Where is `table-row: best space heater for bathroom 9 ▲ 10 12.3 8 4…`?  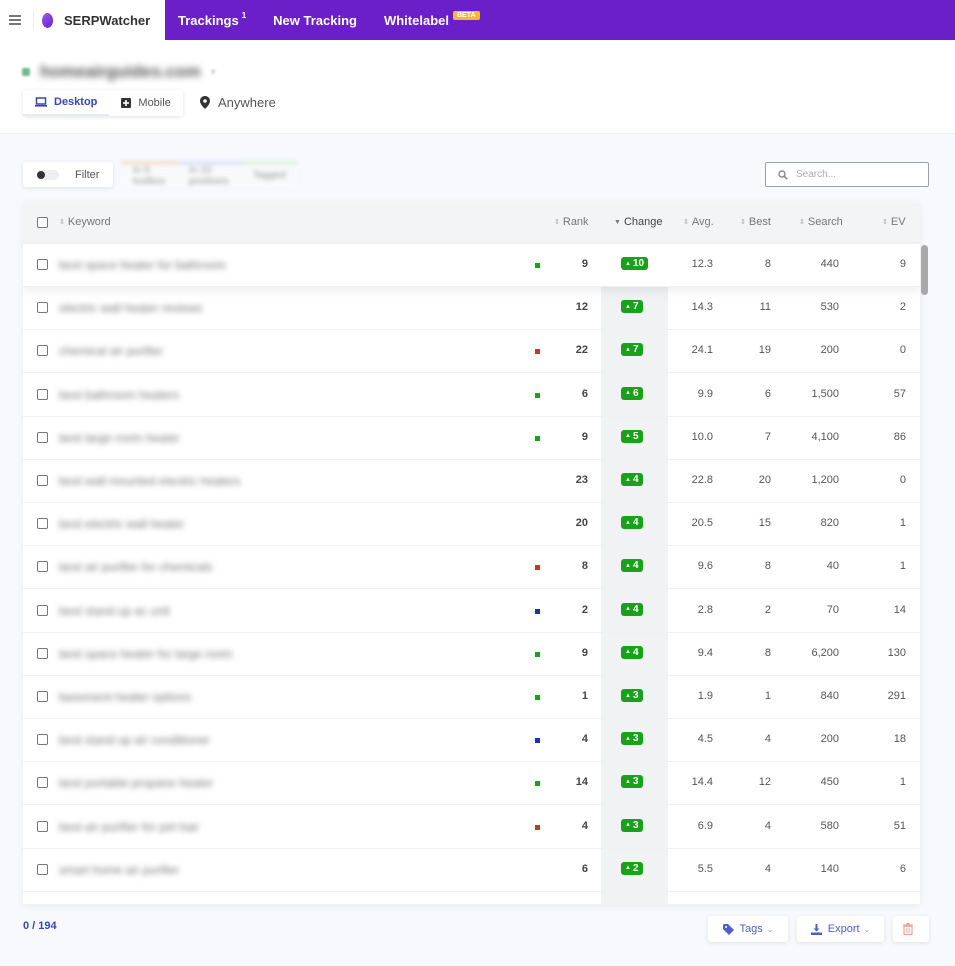
table-row: best space heater for bathroom 9 ▲ 10 12.3 8 4… is located at coordinates (471, 265).